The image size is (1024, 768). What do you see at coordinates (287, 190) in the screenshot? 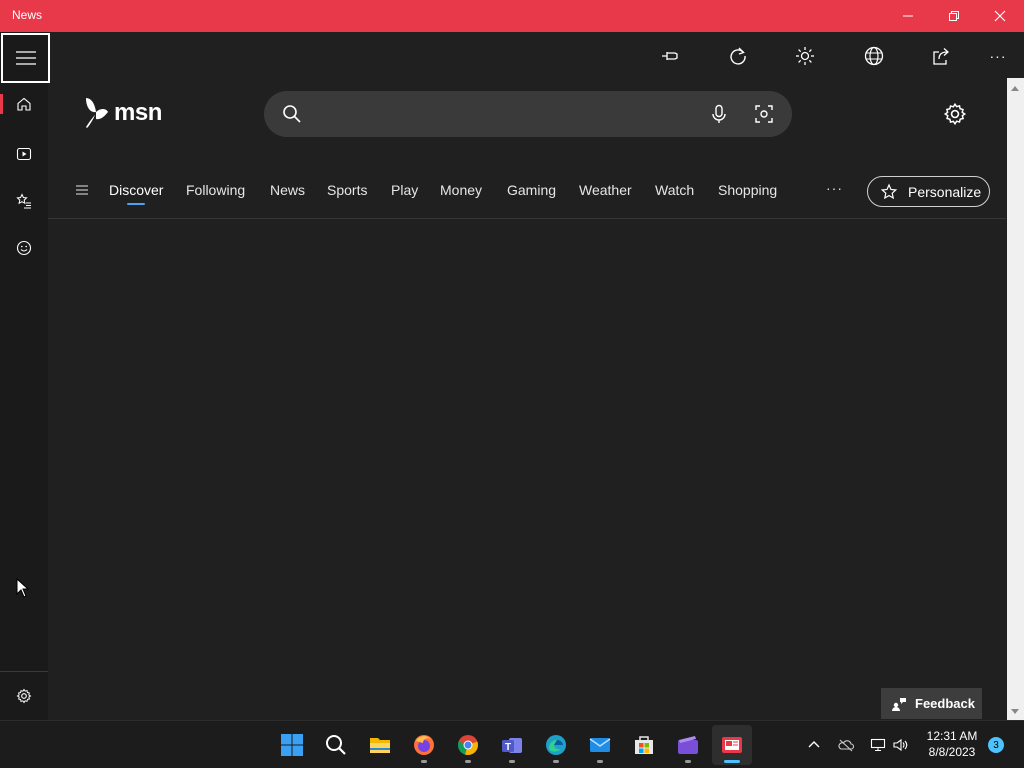
I see `tab-news: News` at bounding box center [287, 190].